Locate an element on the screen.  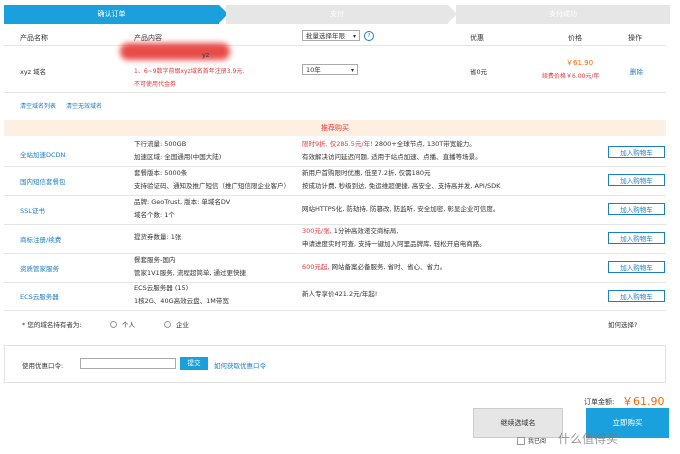
rec-dcdn-spec-1: 下行流量: 500GB is located at coordinates (160, 144).